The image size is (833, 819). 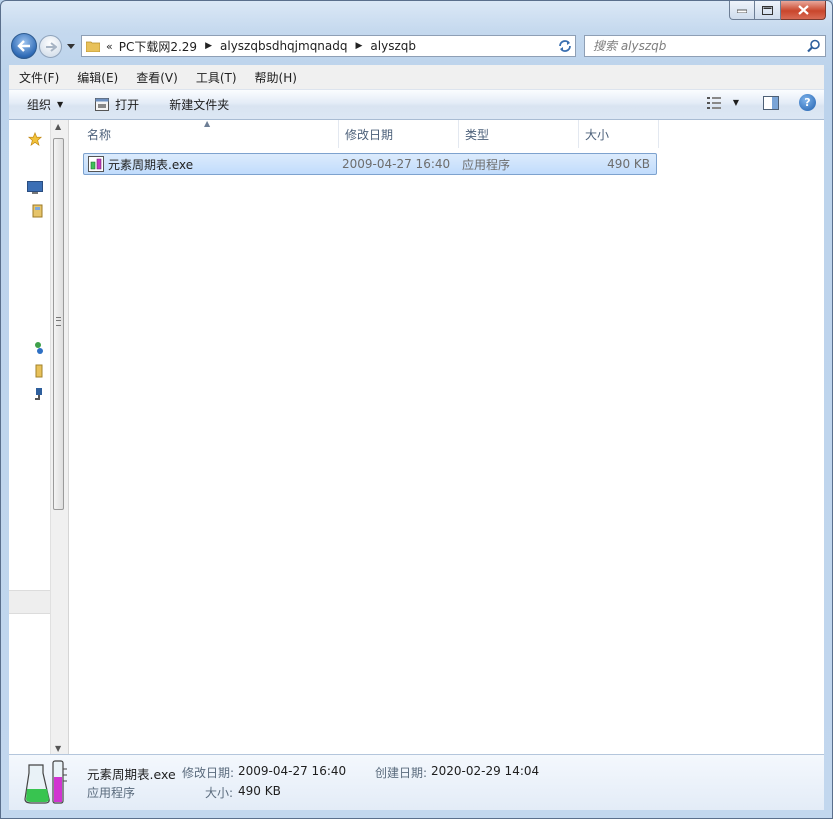 I want to click on grip-icon, so click(x=58, y=321).